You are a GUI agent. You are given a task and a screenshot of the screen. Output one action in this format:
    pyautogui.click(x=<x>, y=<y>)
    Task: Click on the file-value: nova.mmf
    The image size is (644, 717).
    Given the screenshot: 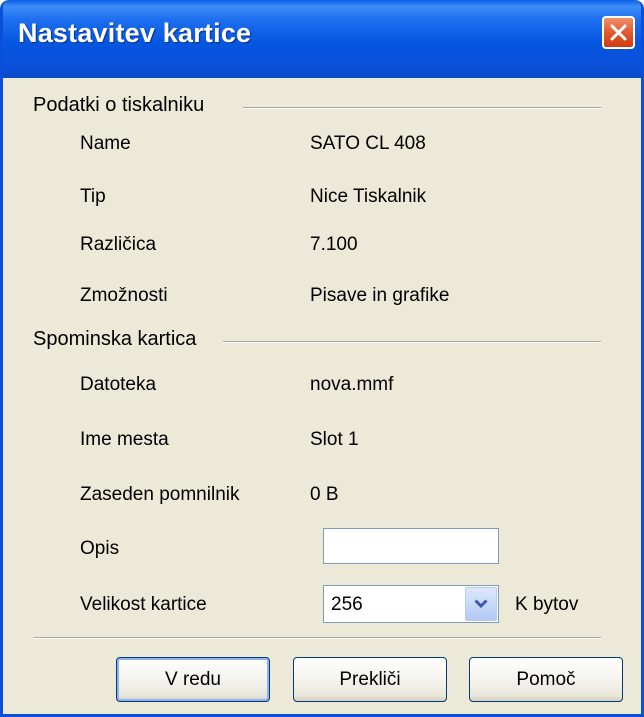 What is the action you would take?
    pyautogui.click(x=352, y=384)
    